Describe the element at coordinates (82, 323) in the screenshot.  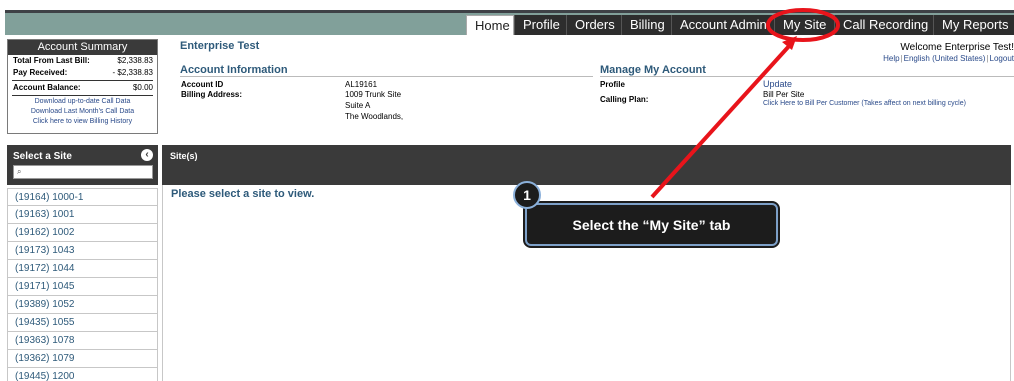
I see `site-list-item: (19435) 1055` at that location.